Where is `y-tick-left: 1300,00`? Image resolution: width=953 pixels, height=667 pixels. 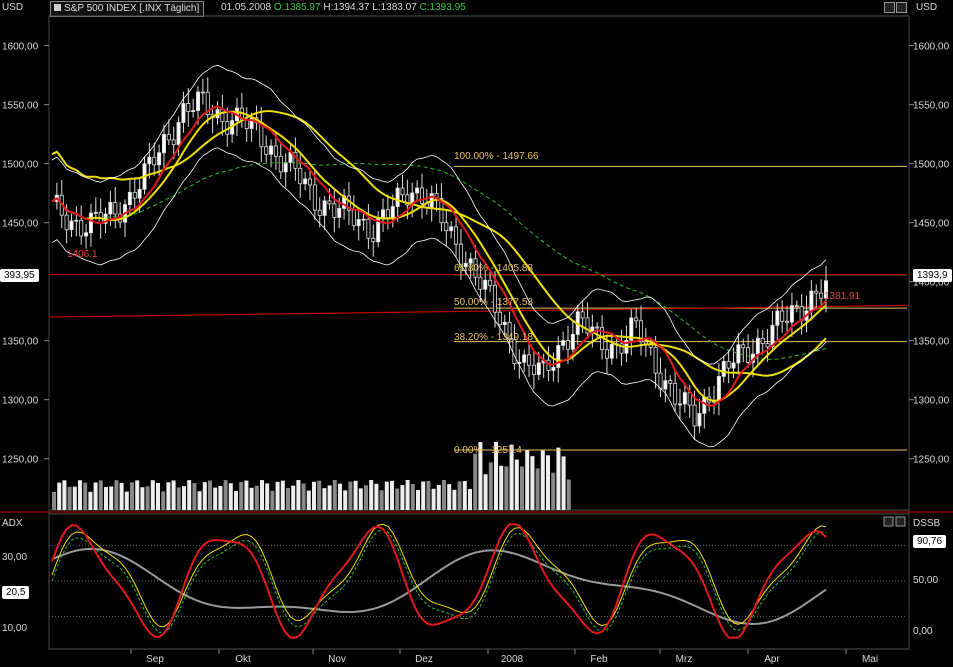
y-tick-left: 1300,00 is located at coordinates (20, 401).